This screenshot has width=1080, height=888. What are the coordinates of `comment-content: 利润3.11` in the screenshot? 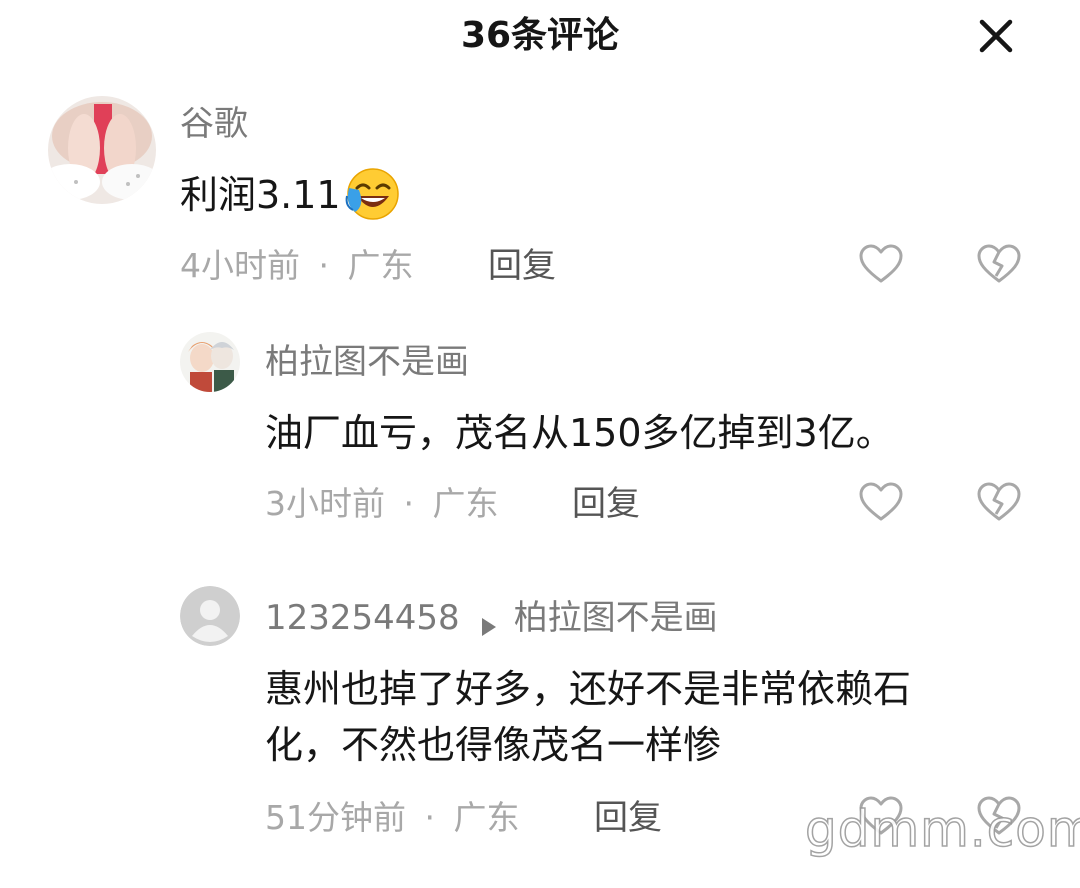 It's located at (290, 195).